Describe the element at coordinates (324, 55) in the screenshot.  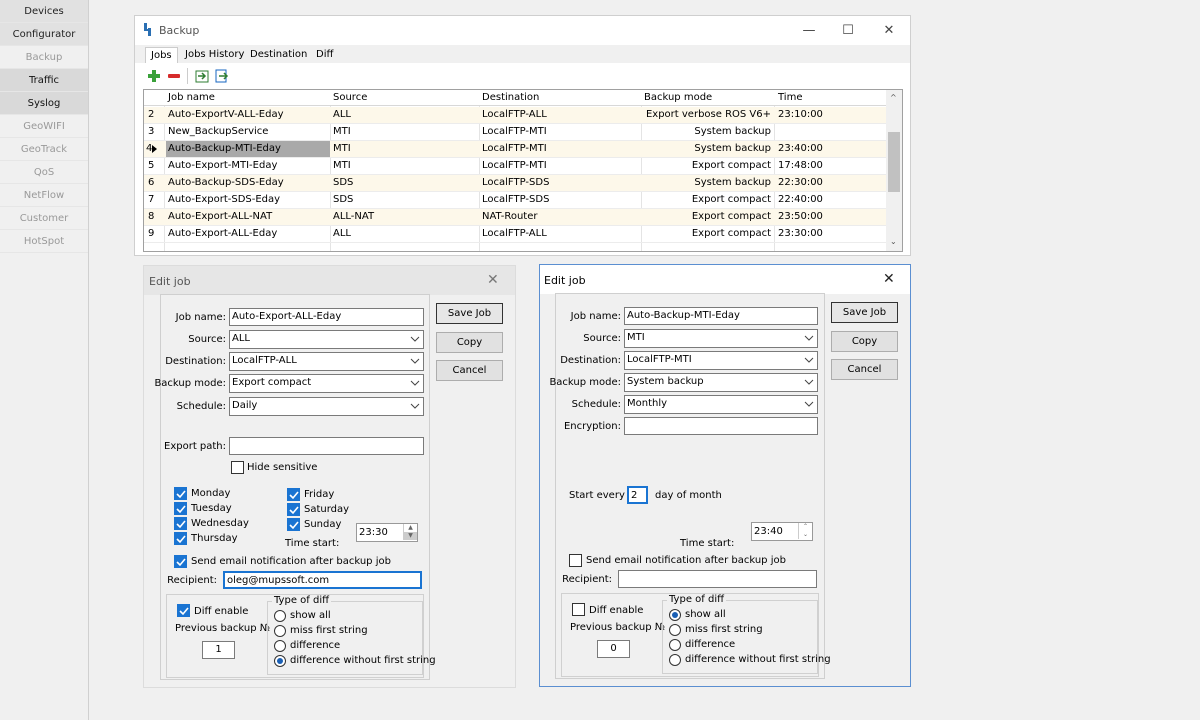
I see `tab-diff: Diff` at that location.